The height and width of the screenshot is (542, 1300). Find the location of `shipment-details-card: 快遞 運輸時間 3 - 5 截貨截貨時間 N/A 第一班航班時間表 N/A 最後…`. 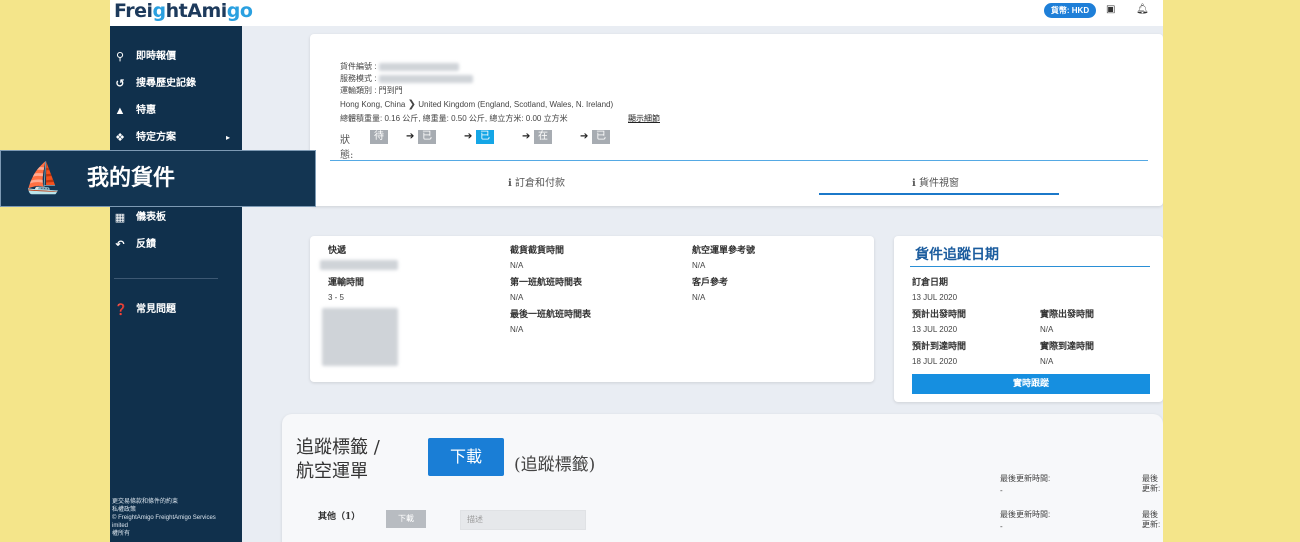

shipment-details-card: 快遞 運輸時間 3 - 5 截貨截貨時間 N/A 第一班航班時間表 N/A 最後… is located at coordinates (592, 309).